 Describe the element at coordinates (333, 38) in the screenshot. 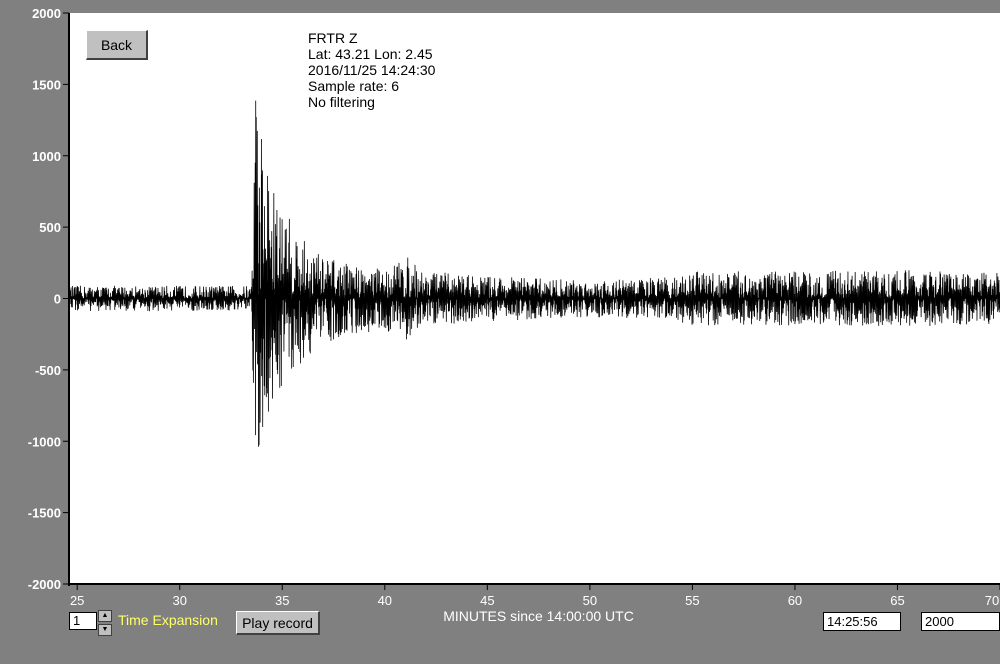

I see `station-name: FRTR Z` at that location.